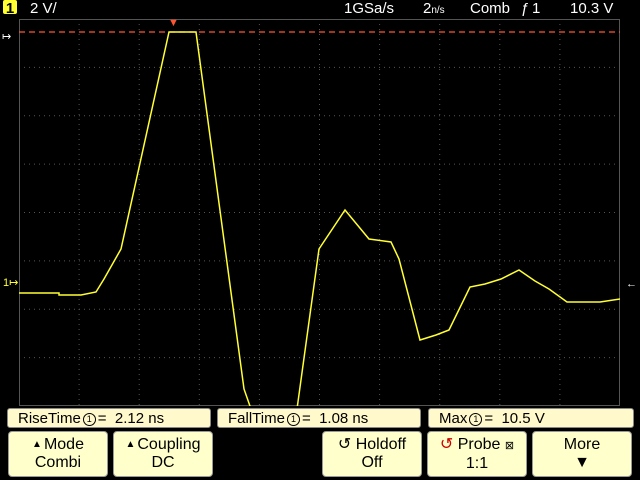 Image resolution: width=640 pixels, height=480 pixels. Describe the element at coordinates (10, 8) in the screenshot. I see `channel-badge-icon: 1` at that location.